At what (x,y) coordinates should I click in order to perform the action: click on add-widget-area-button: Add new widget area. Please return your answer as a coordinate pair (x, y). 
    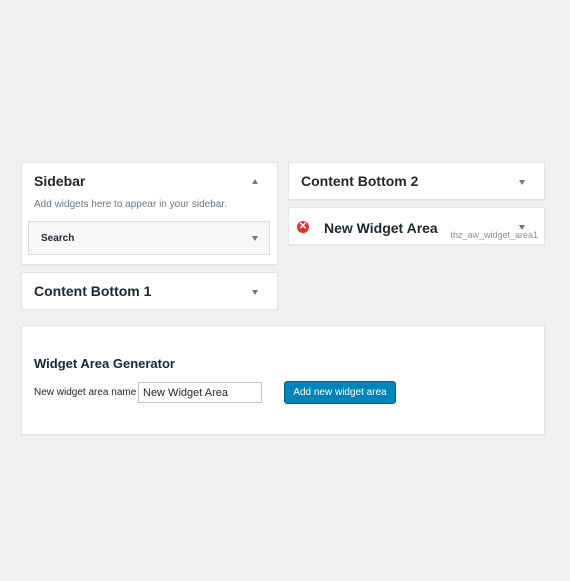
    Looking at the image, I should click on (340, 392).